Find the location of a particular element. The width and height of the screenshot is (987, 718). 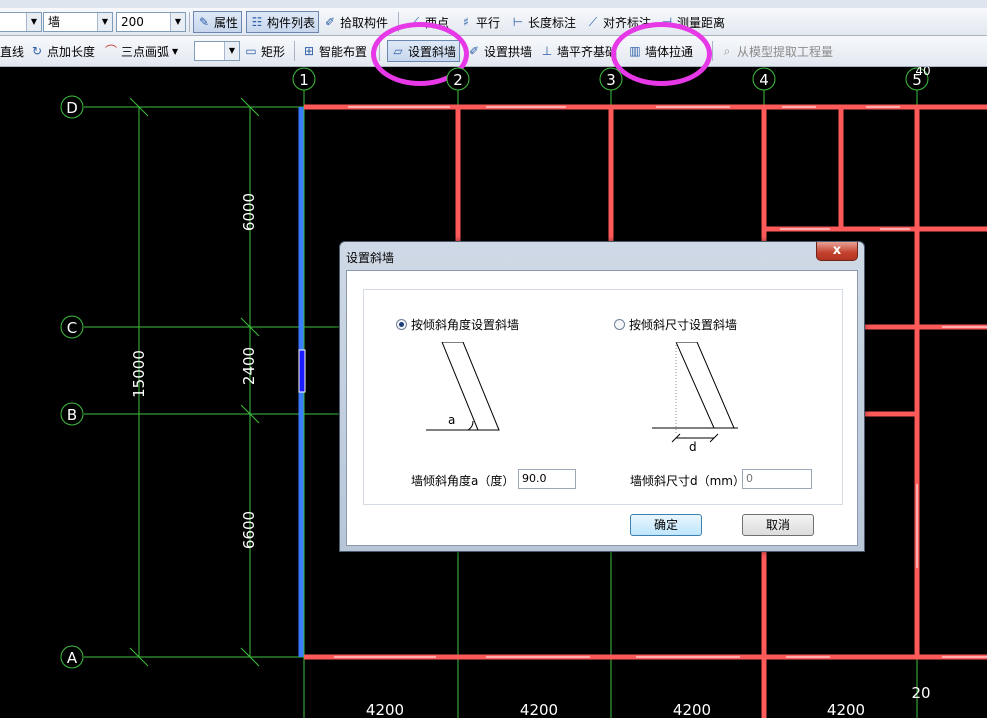

properties-button: ✎ 属性 is located at coordinates (218, 22).